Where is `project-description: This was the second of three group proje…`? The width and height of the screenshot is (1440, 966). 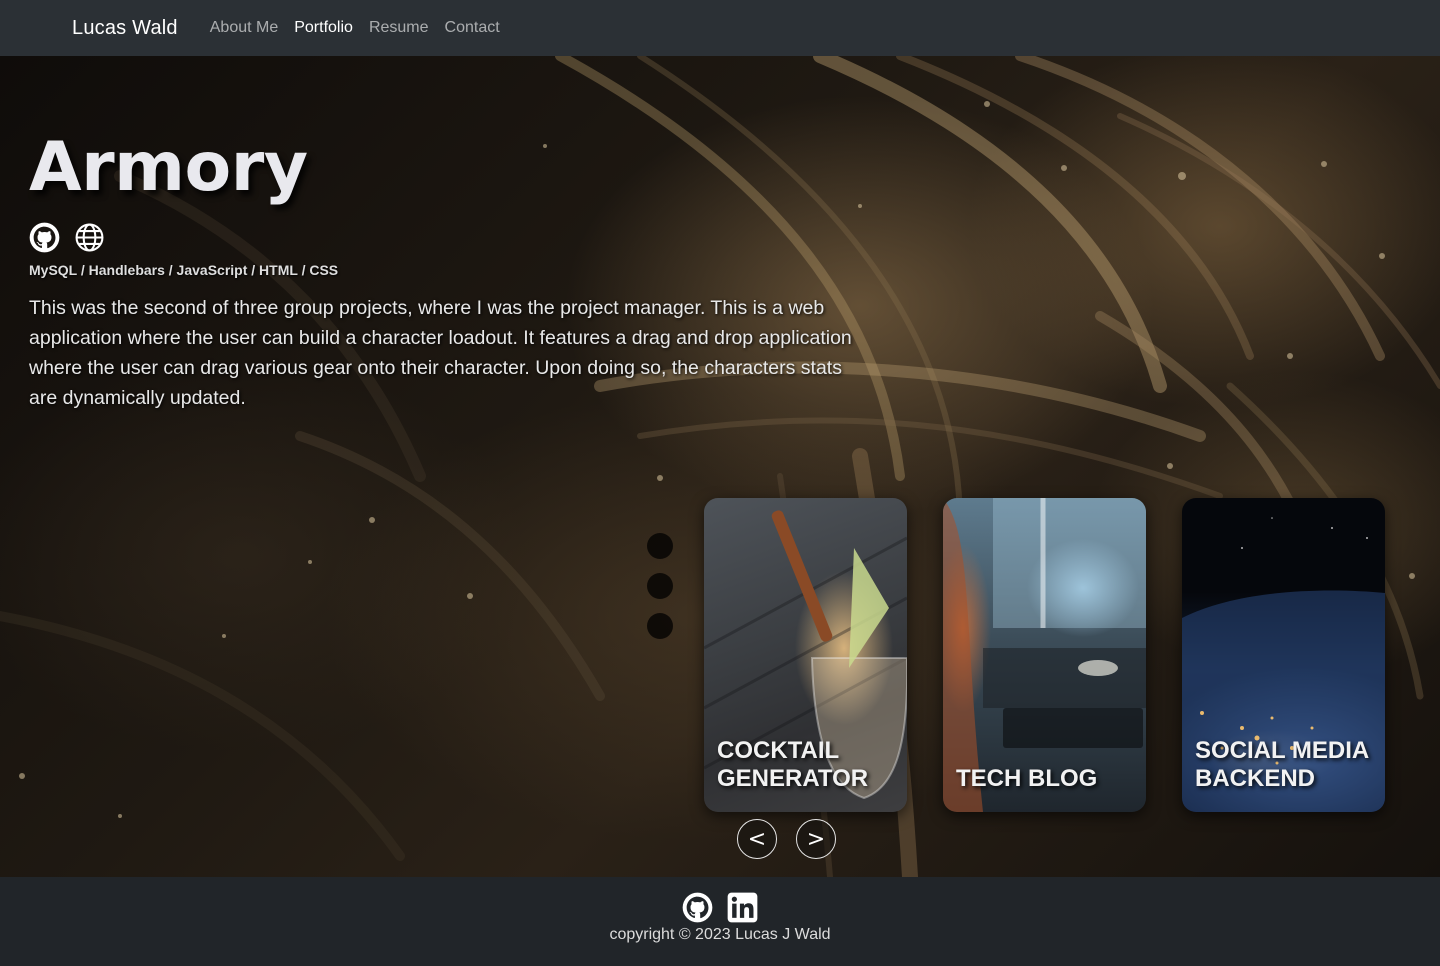 project-description: This was the second of three group proje… is located at coordinates (440, 353).